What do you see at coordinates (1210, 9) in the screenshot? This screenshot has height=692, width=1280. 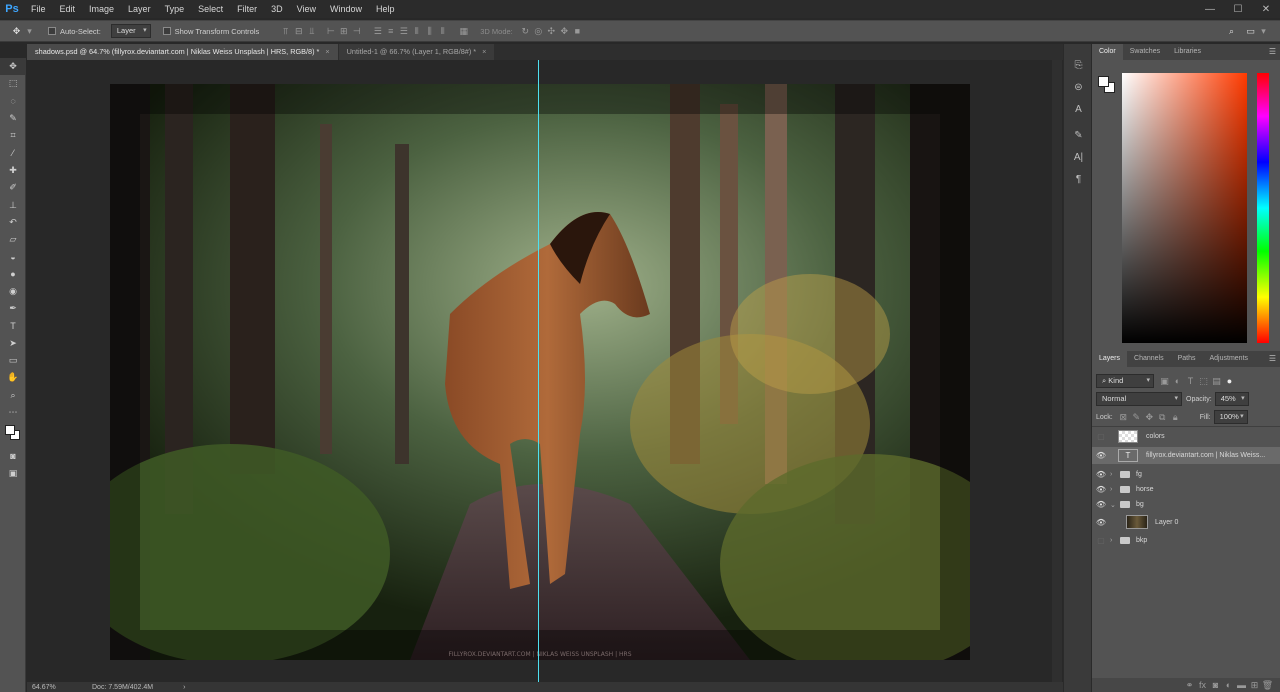 I see `minimize-button: —` at bounding box center [1210, 9].